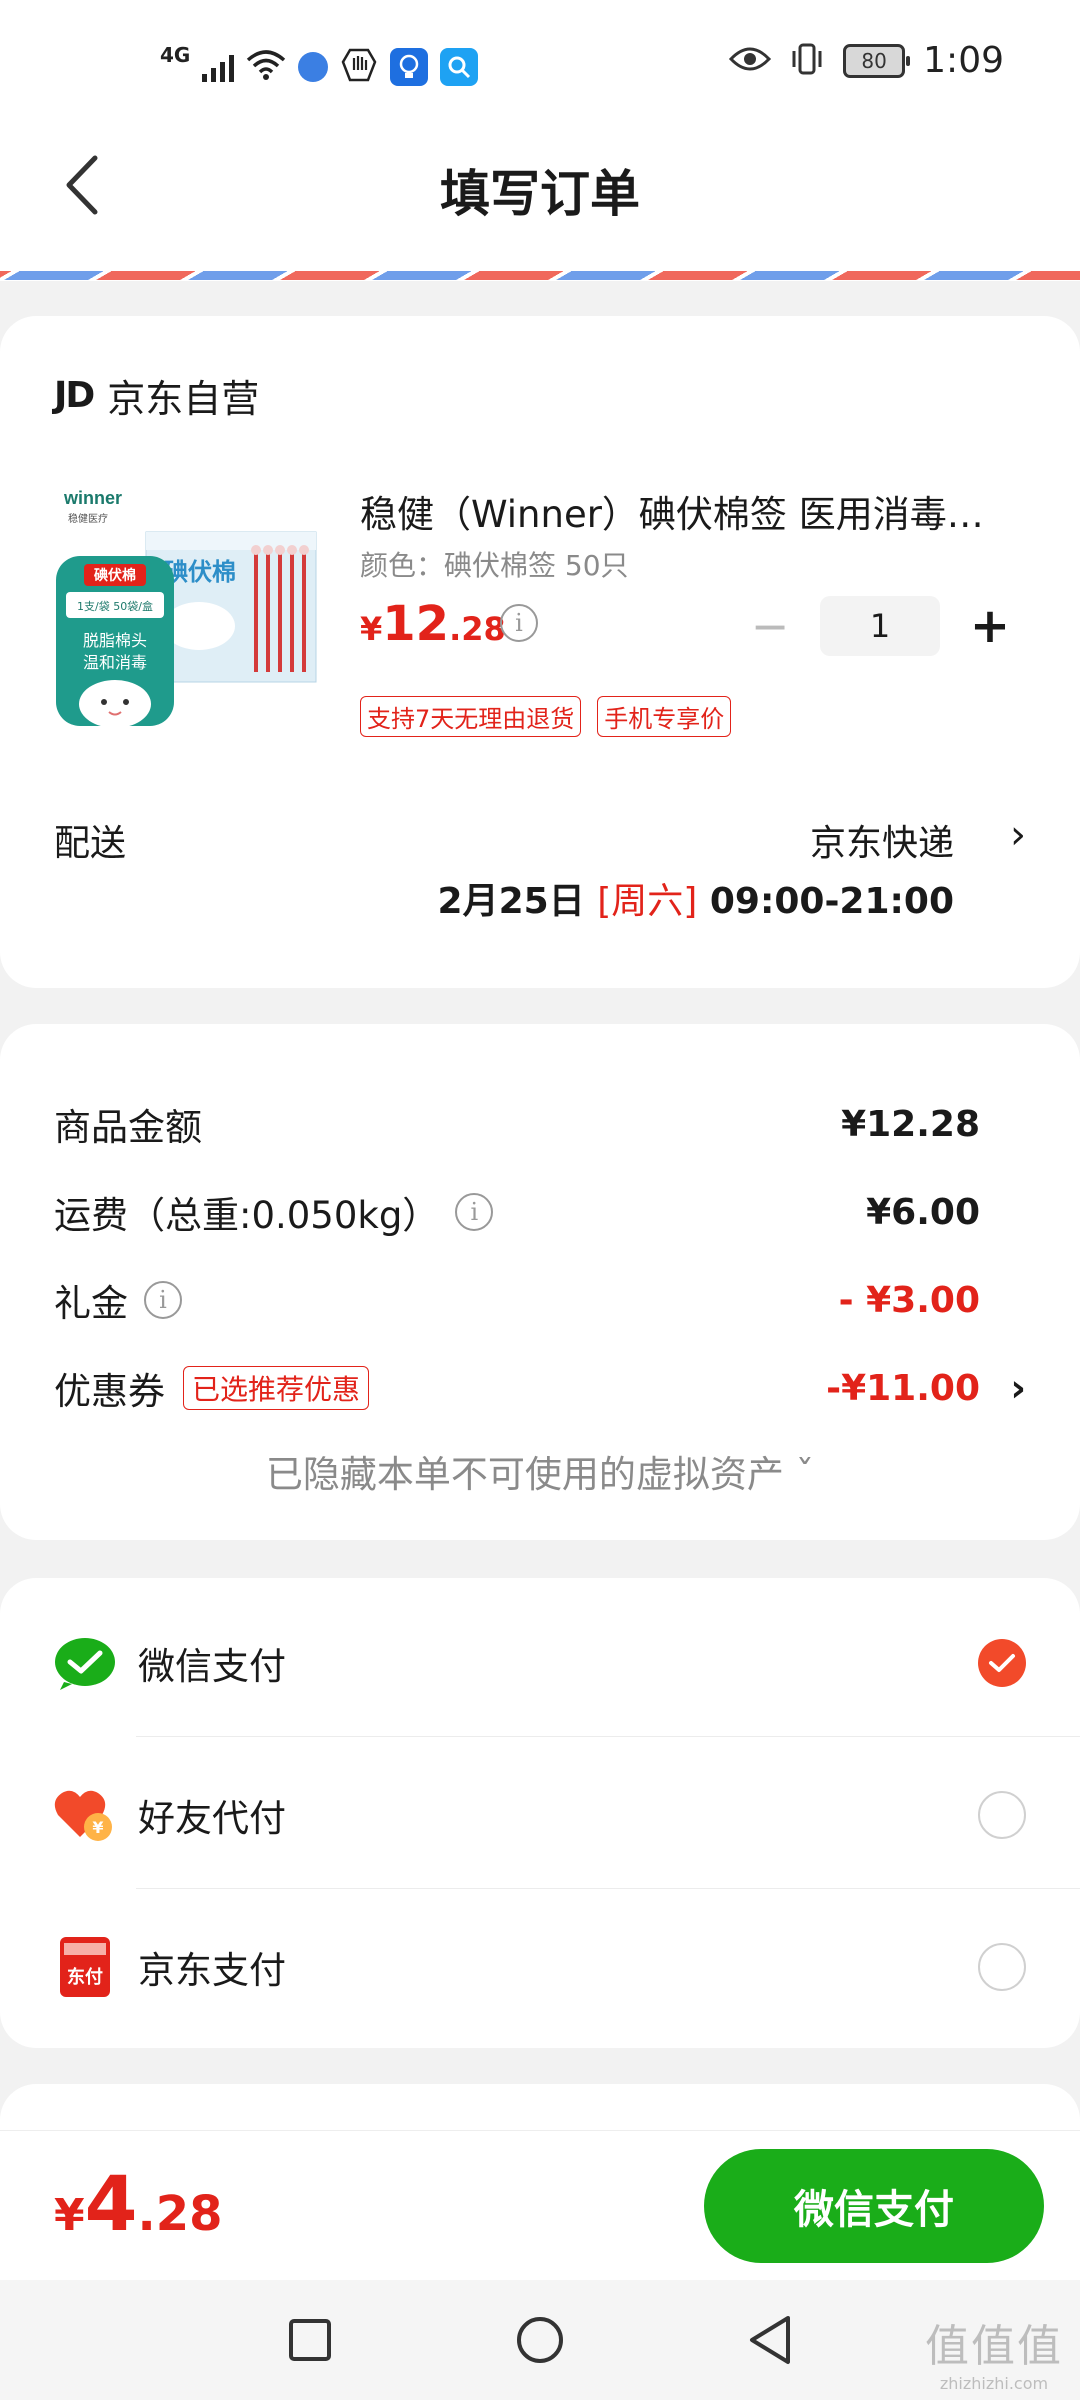 The width and height of the screenshot is (1080, 2400). I want to click on triangle-back-icon, so click(770, 2340).